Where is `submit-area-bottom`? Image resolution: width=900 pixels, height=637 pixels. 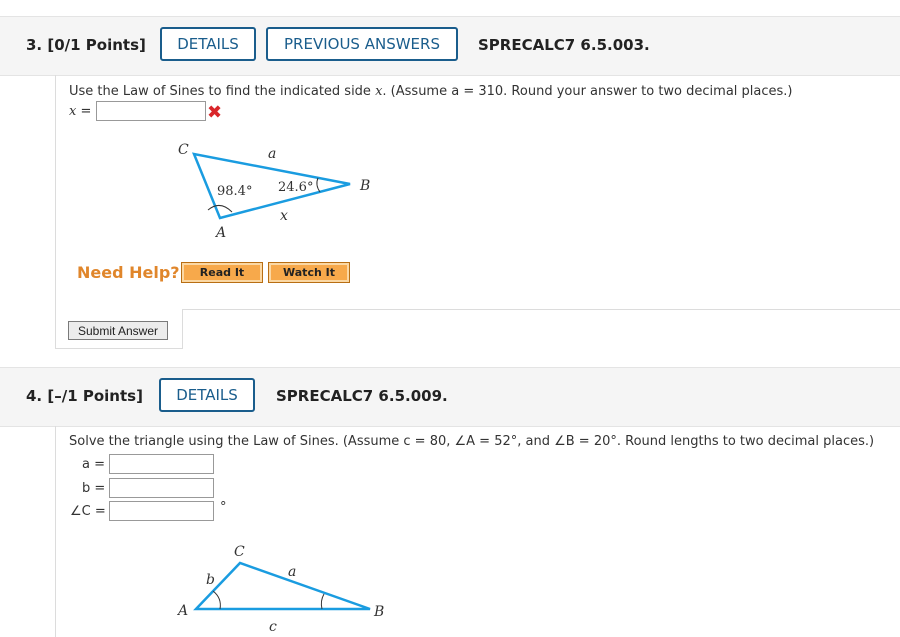
submit-area-bottom is located at coordinates (119, 348).